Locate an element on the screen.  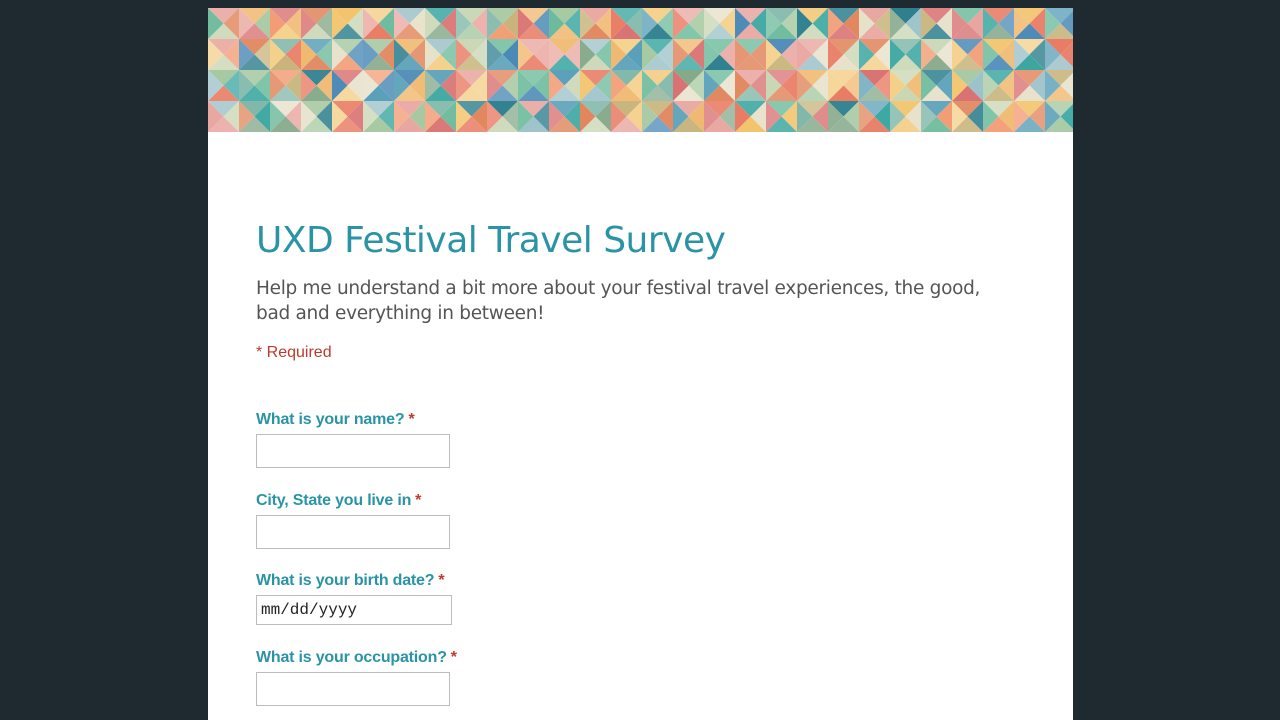
form-title: UXD Festival Travel Survey is located at coordinates (491, 240).